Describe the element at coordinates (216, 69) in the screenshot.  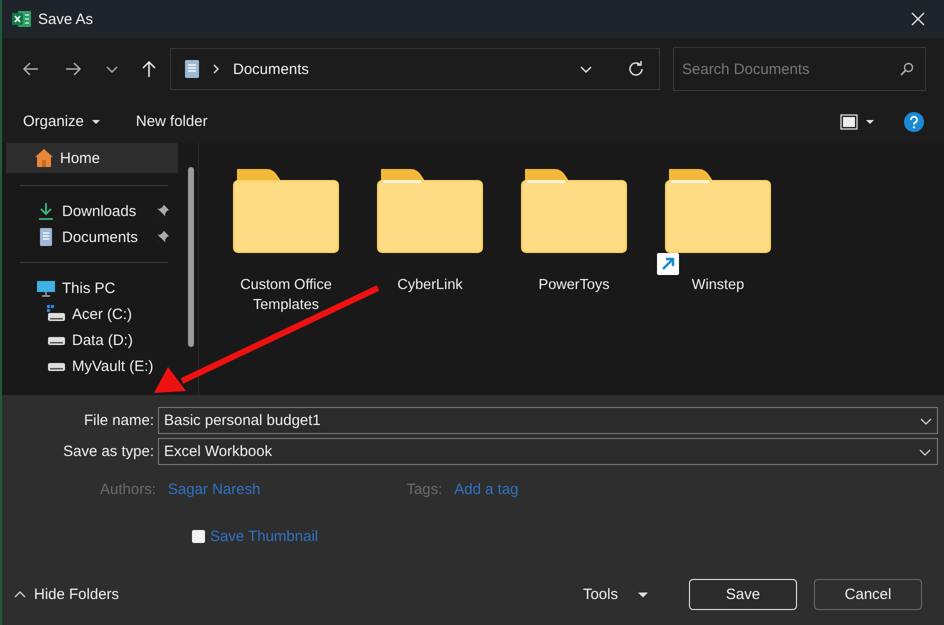
I see `chevron-right-icon` at that location.